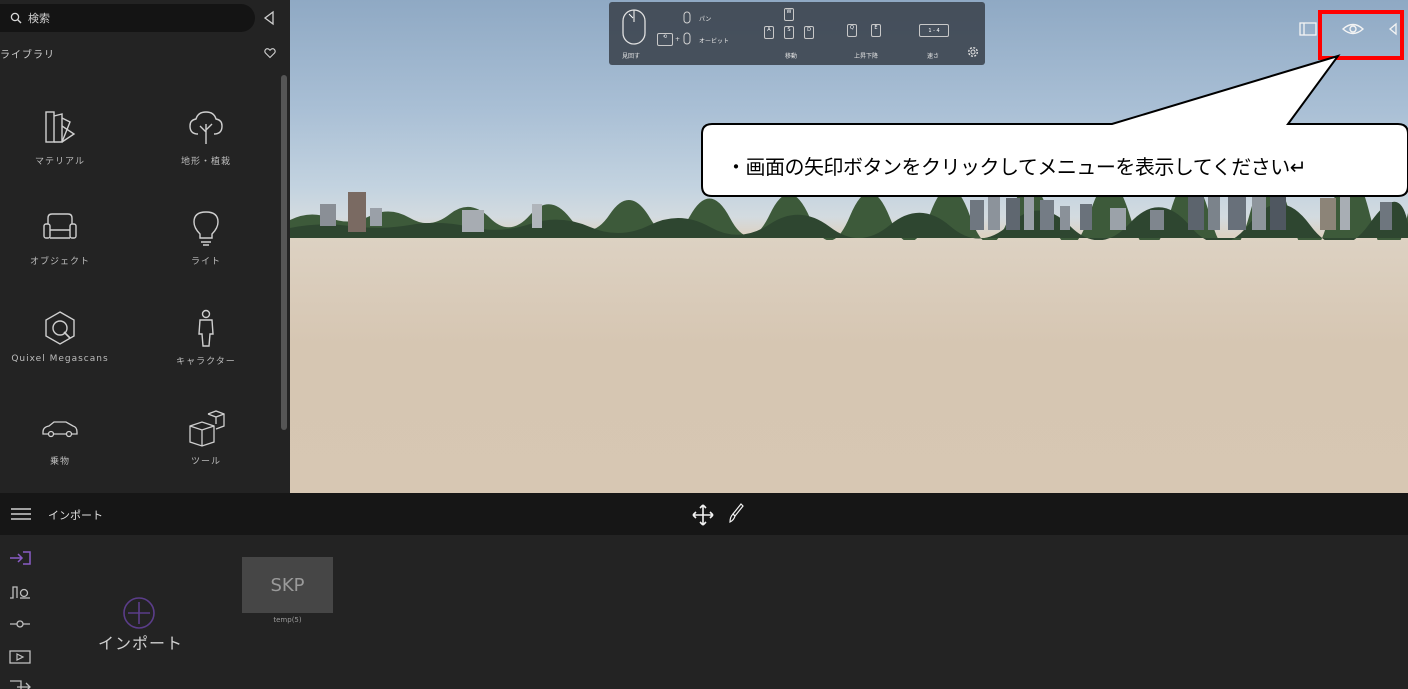  I want to click on panel-toggle-icon, so click(1308, 29).